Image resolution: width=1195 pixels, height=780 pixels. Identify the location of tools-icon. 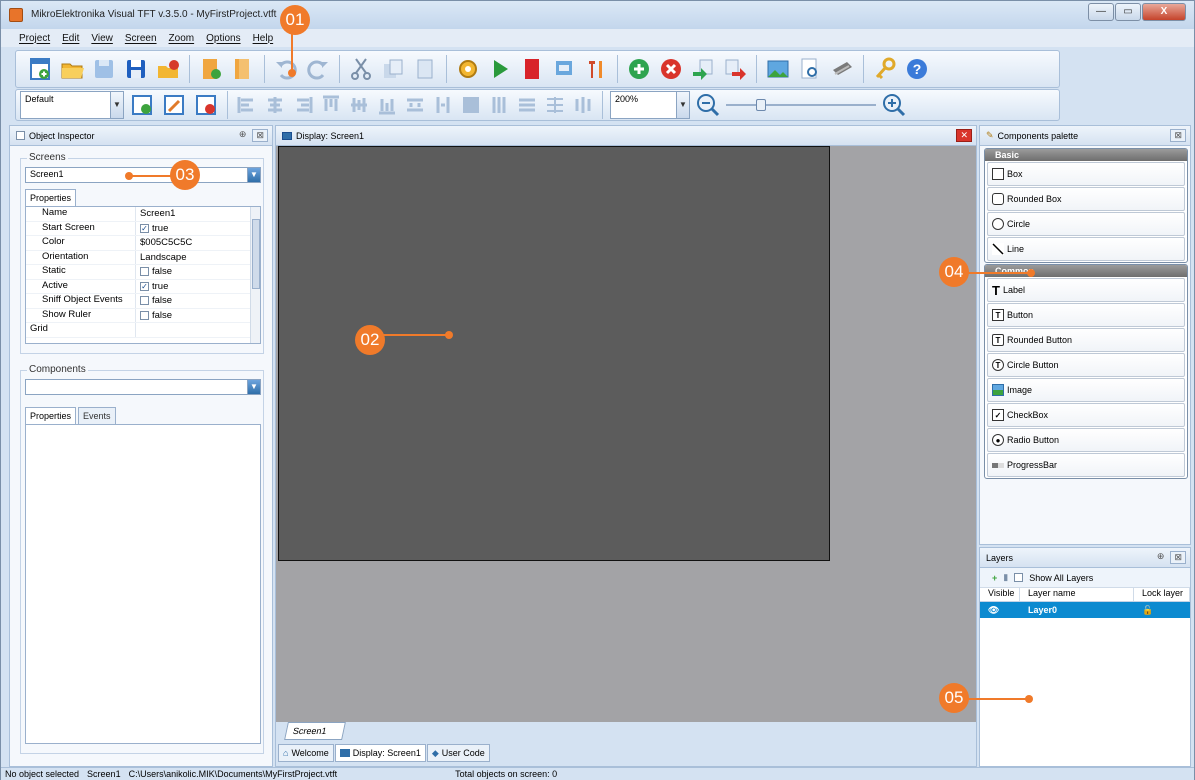
(596, 69).